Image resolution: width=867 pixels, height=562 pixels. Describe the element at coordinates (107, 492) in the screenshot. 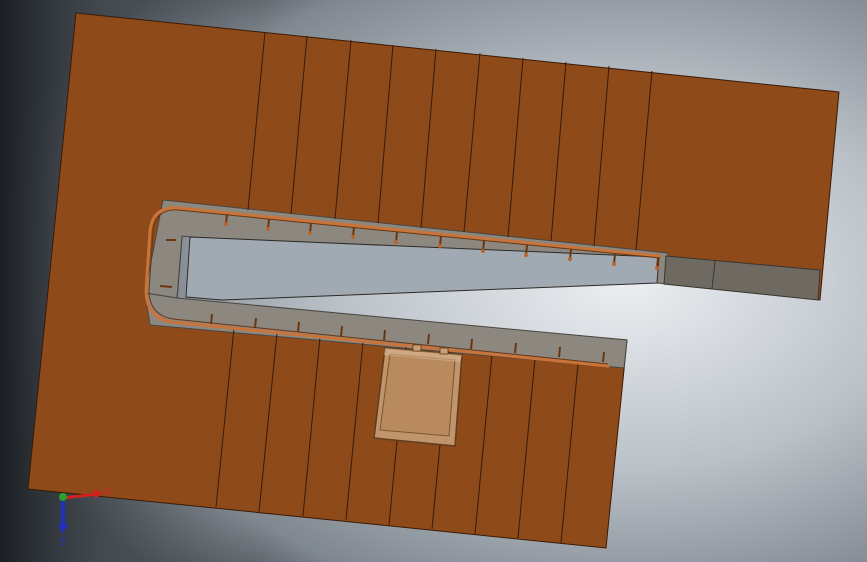

I see `triad-x-label: X` at that location.